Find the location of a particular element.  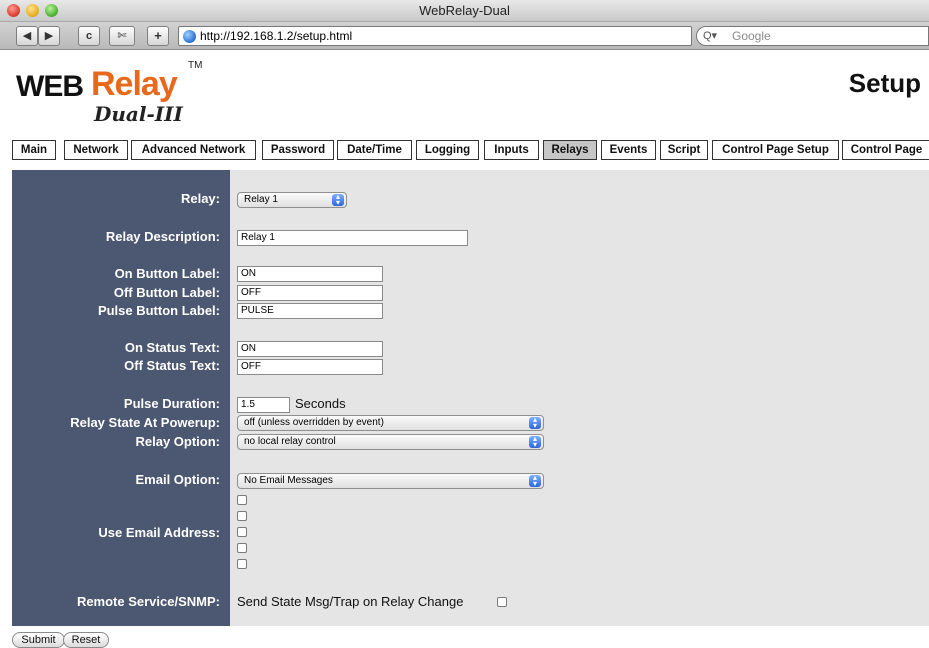

tab-password: Password is located at coordinates (298, 150).